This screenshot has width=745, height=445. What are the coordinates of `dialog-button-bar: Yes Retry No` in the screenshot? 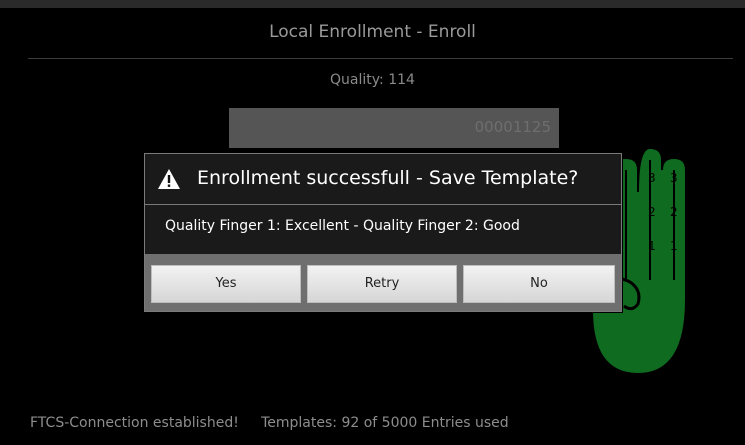 It's located at (383, 282).